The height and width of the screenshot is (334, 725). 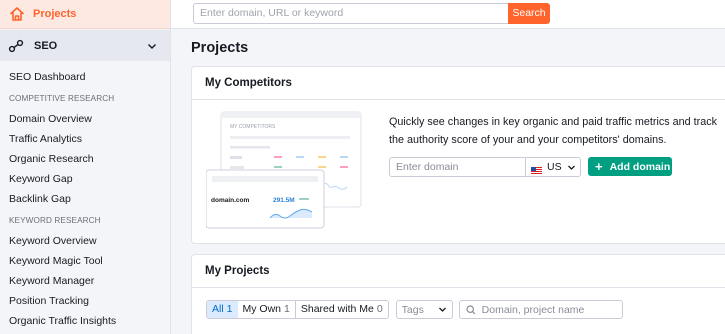 What do you see at coordinates (85, 159) in the screenshot?
I see `sidebar-item-organic-research: Organic Research` at bounding box center [85, 159].